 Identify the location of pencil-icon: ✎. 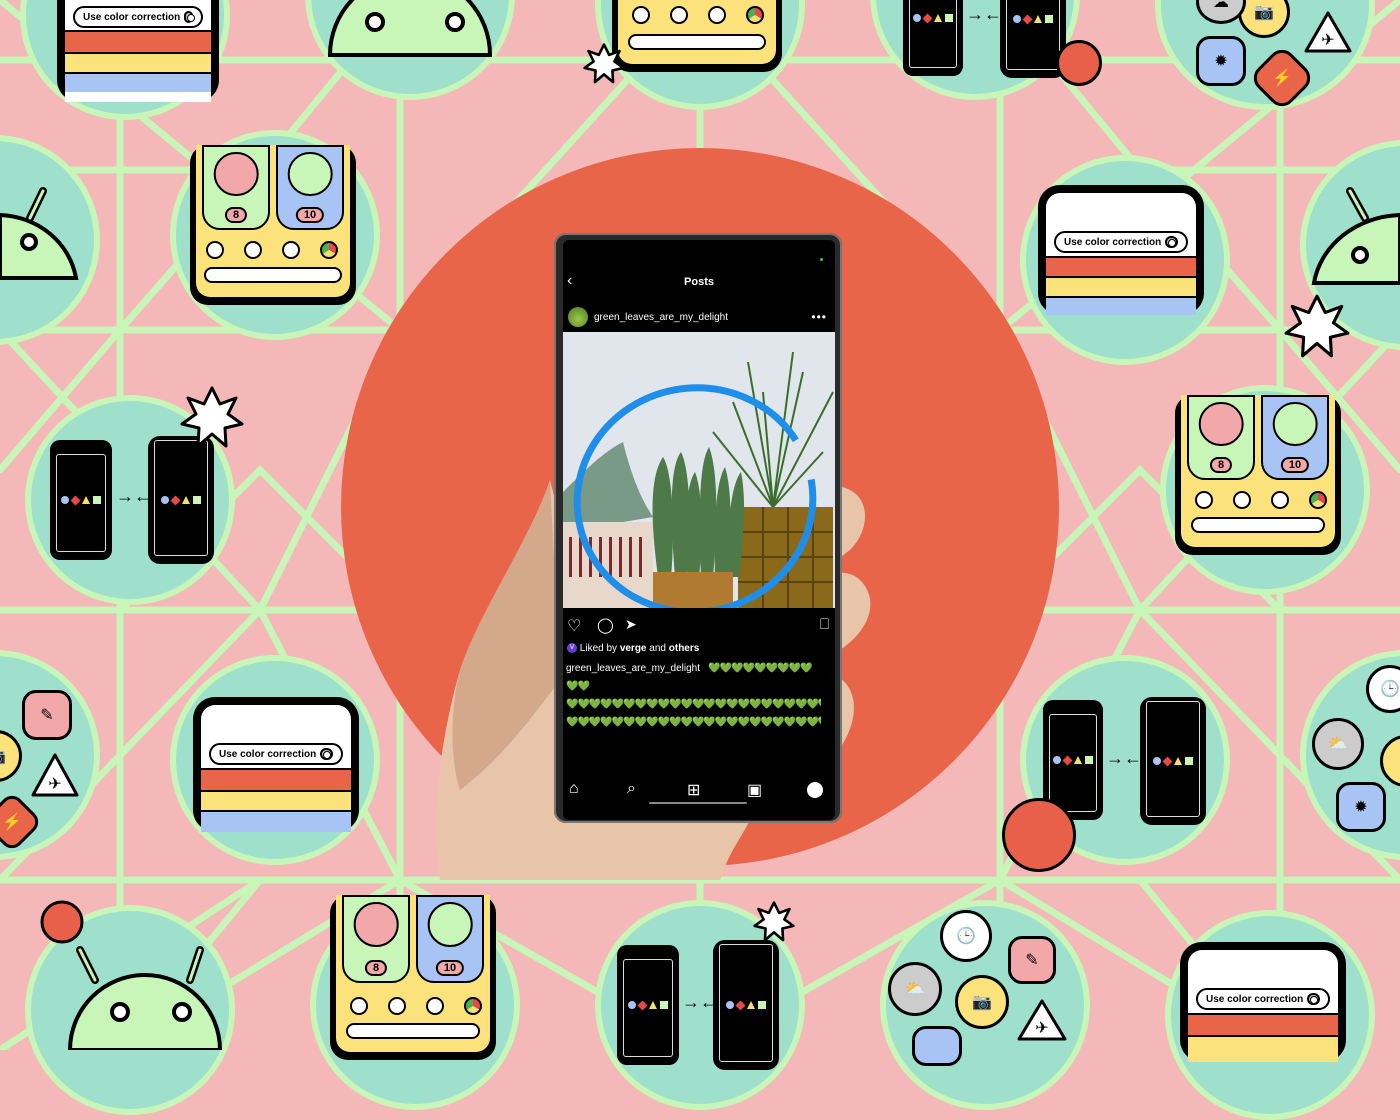
(47, 715).